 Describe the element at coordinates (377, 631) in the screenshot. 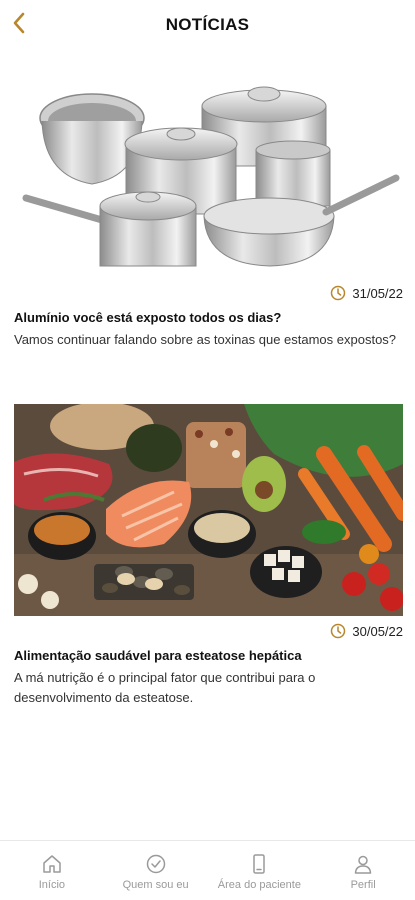

I see `news-date: 30/05/22` at that location.